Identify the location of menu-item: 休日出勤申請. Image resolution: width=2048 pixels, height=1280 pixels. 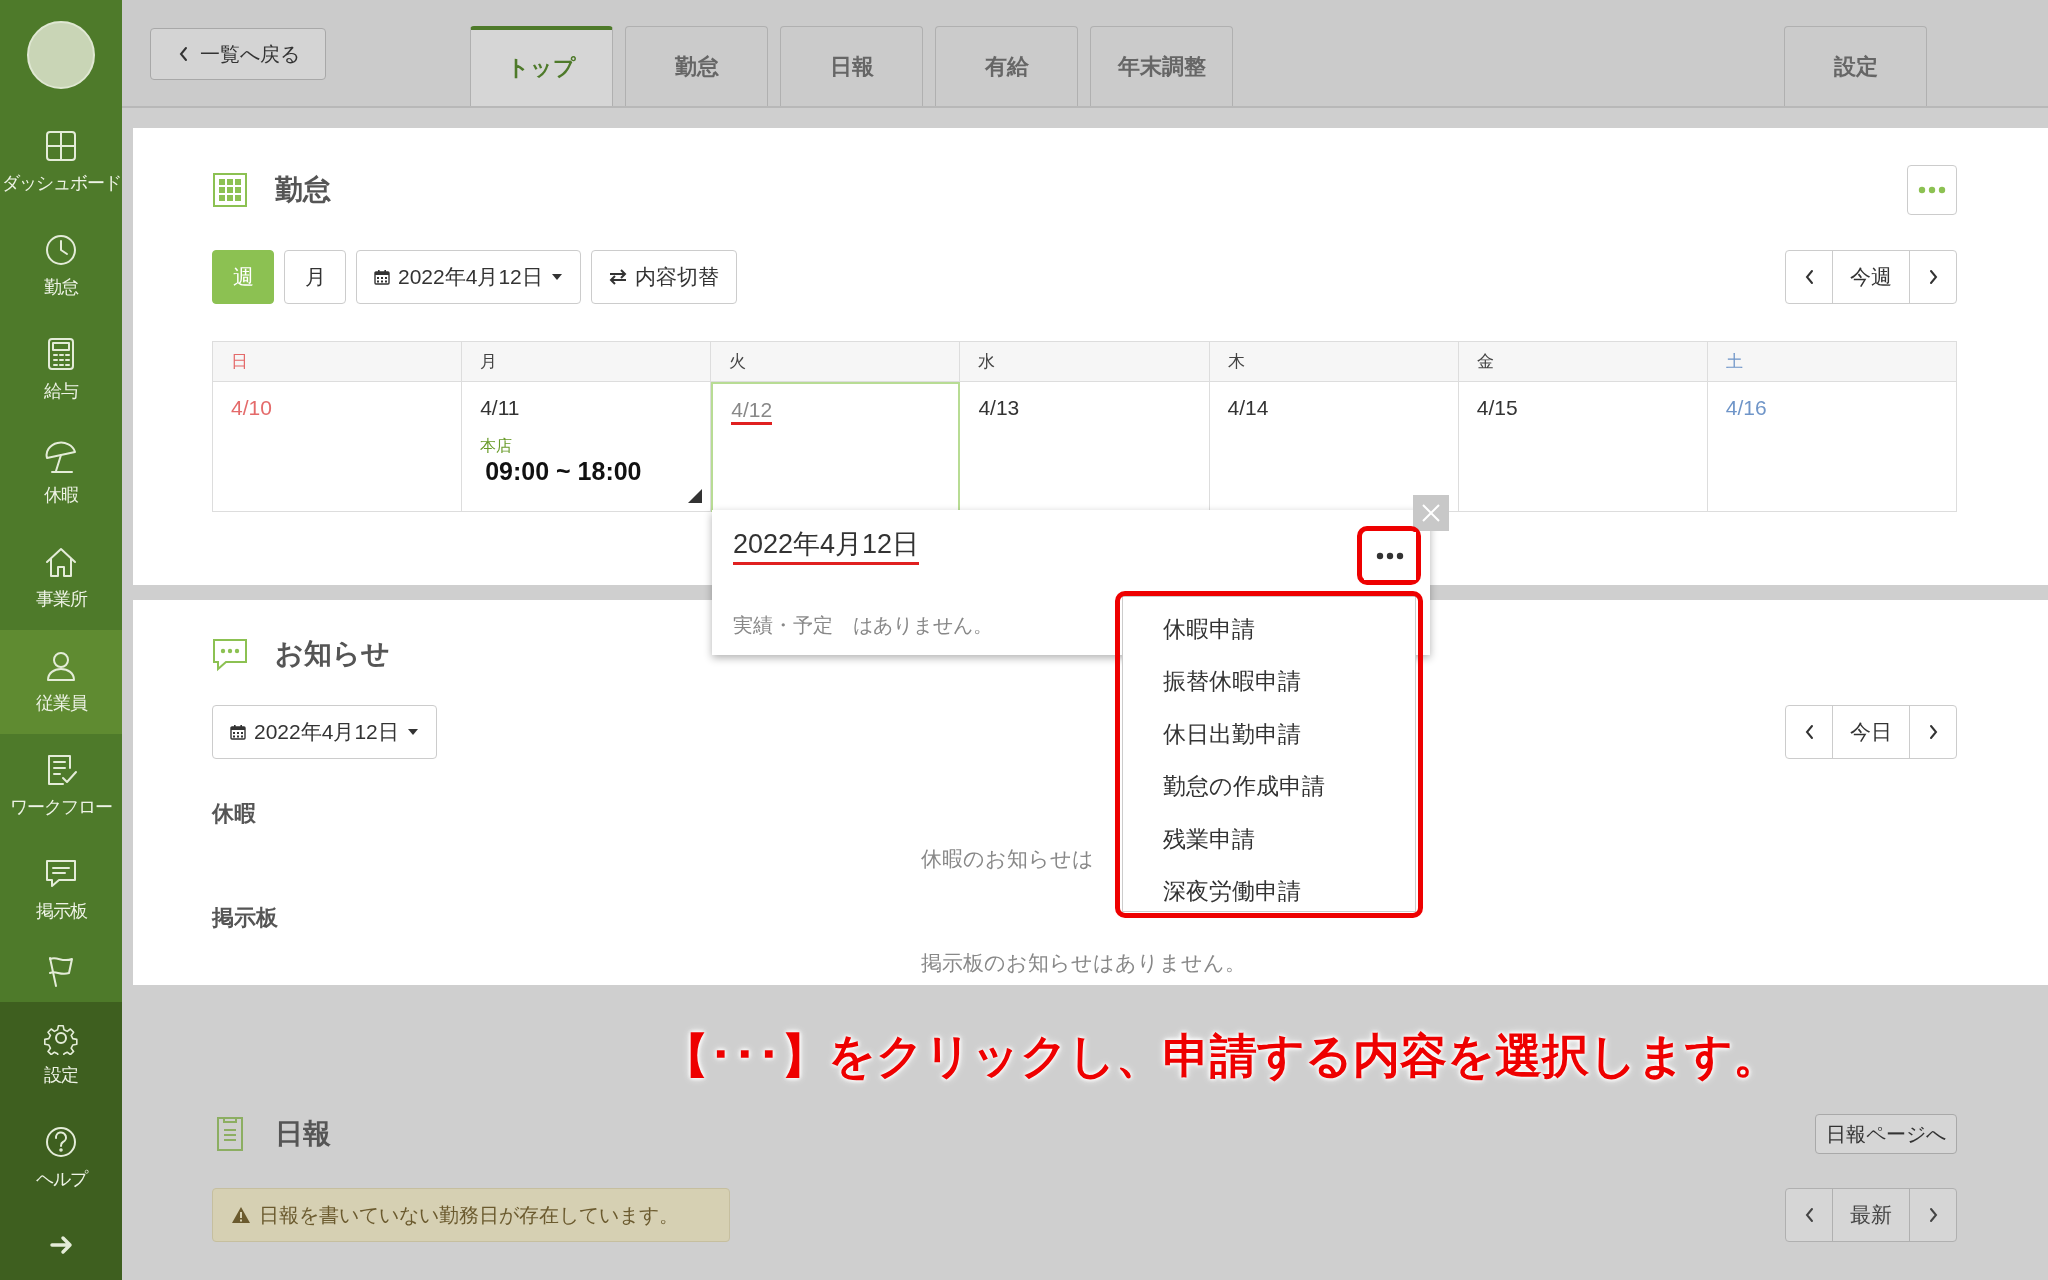
(1269, 736).